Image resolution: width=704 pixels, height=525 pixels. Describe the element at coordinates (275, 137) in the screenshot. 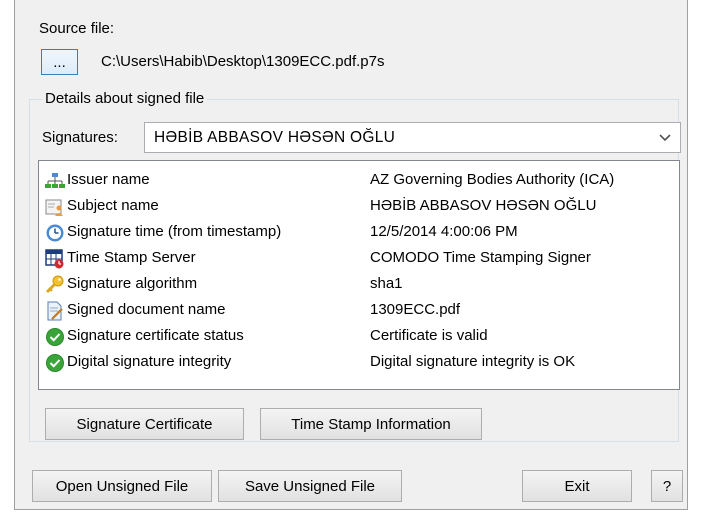

I see `selected-signature: HƏBİB ABBASOV HƏSƏN OĞLU` at that location.